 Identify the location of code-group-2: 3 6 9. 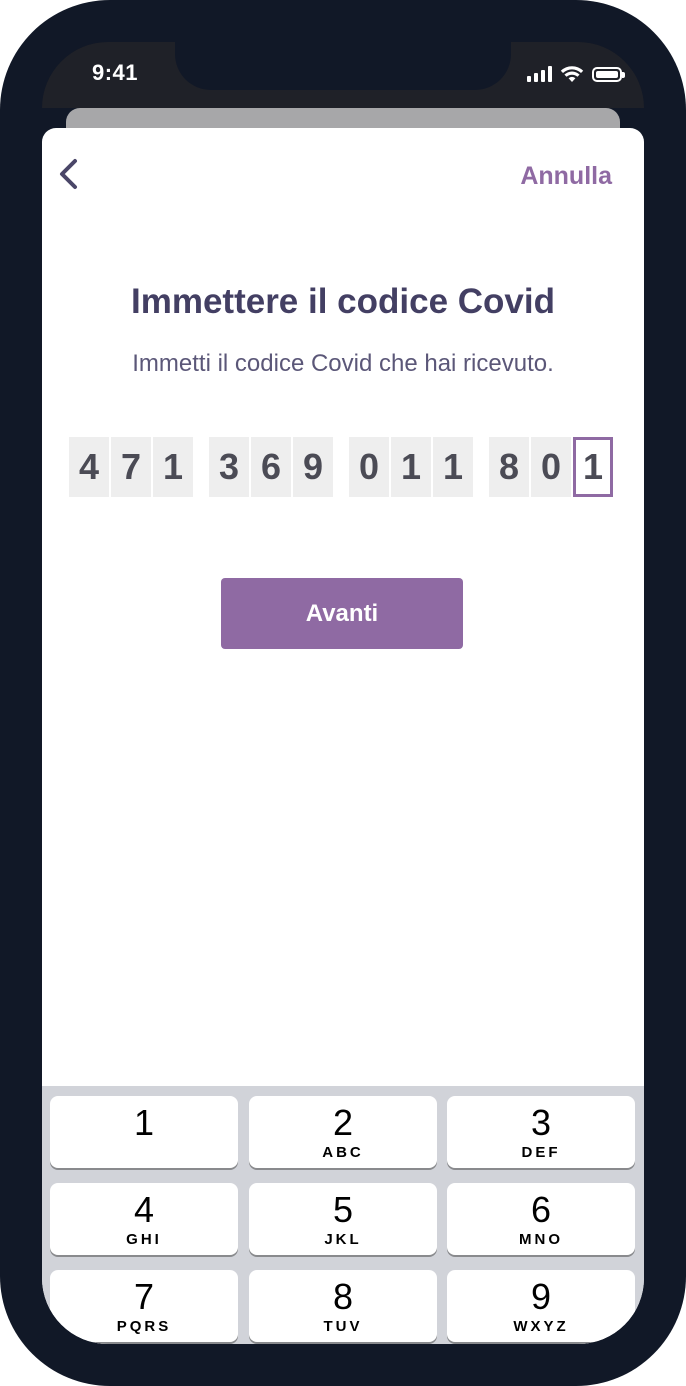
(271, 467).